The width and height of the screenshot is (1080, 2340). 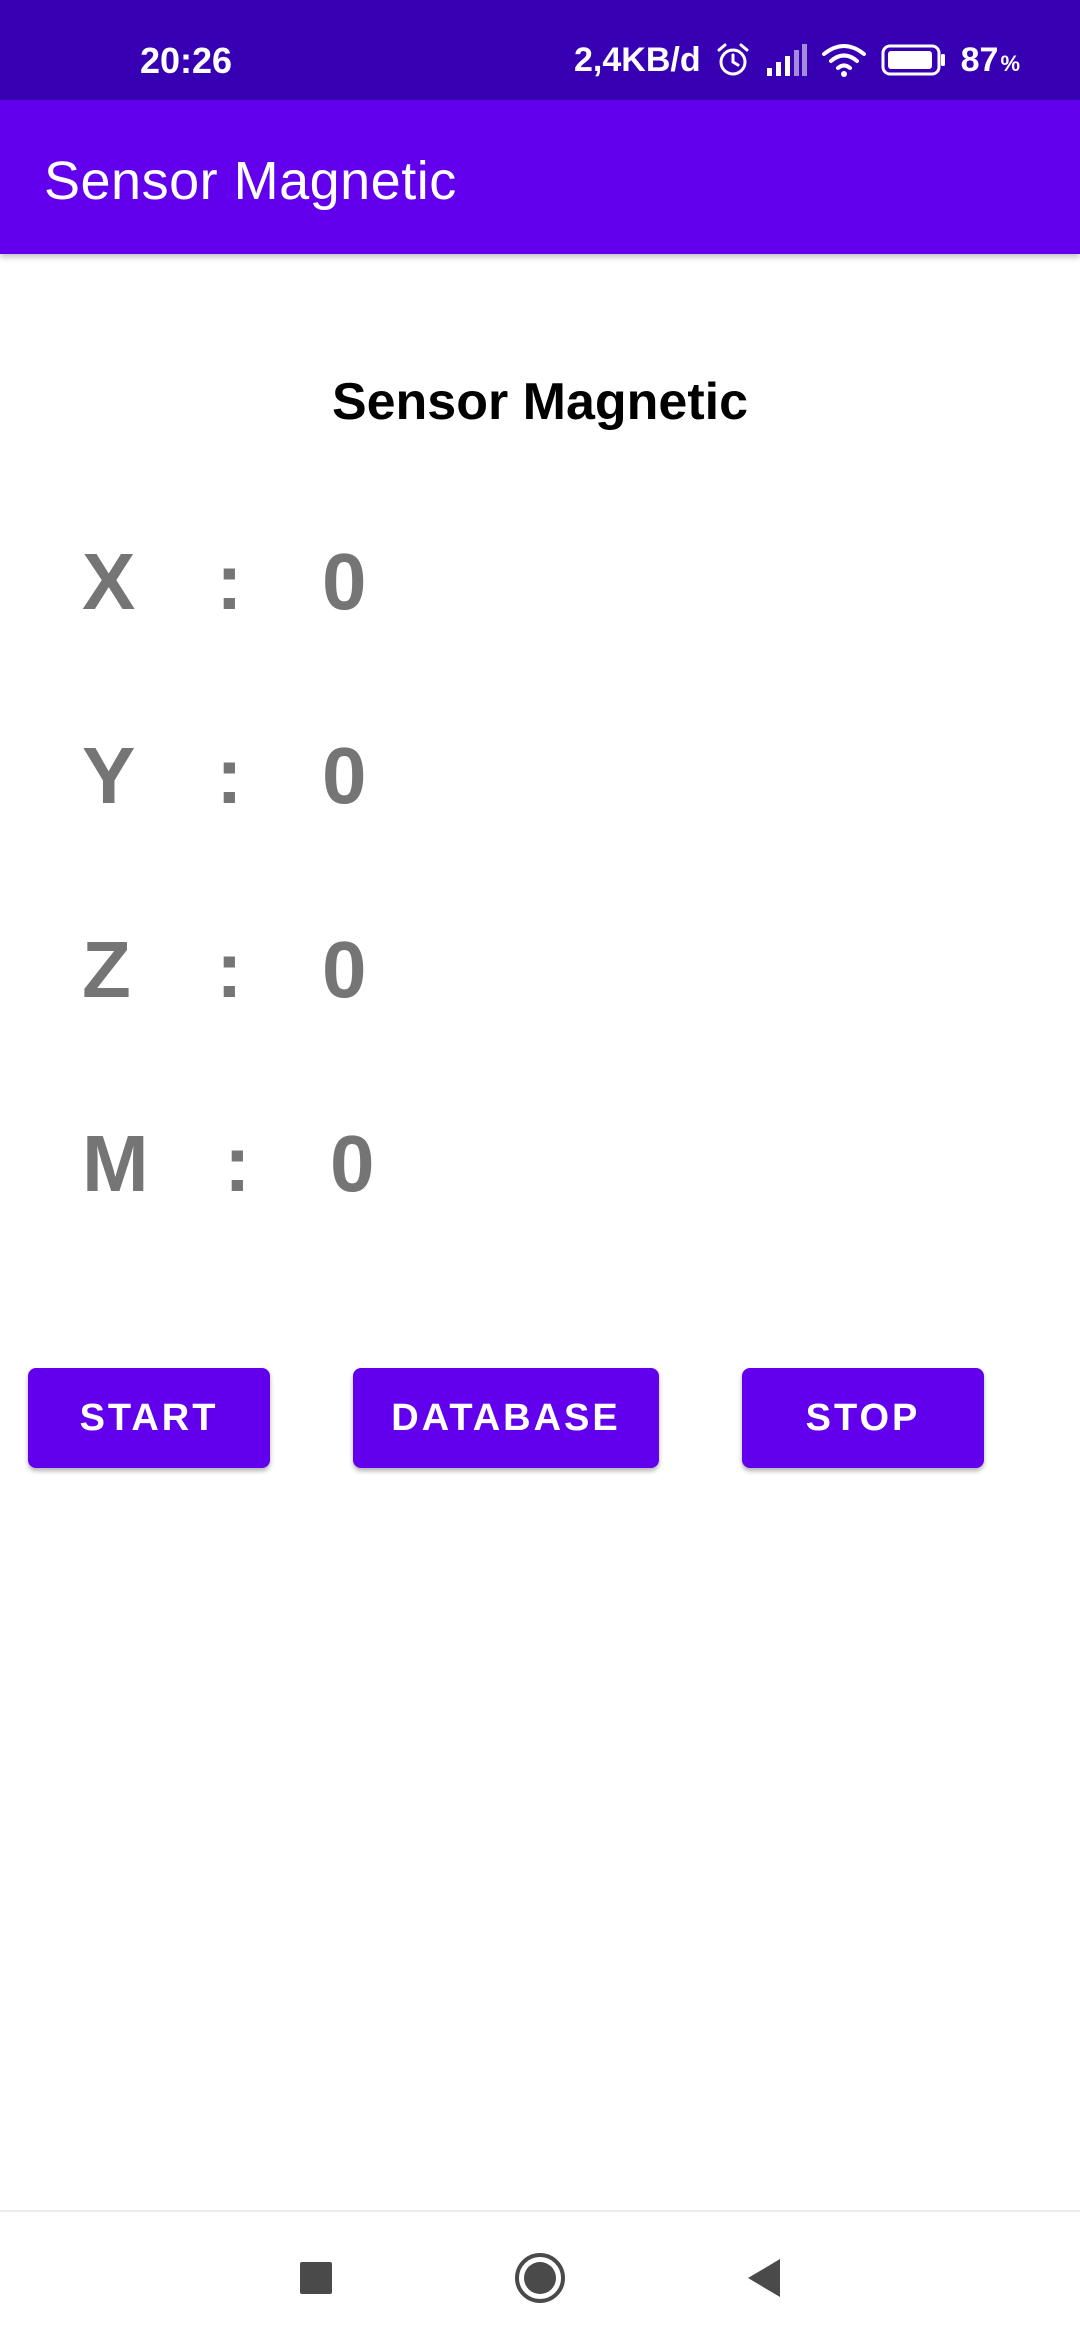 What do you see at coordinates (637, 59) in the screenshot?
I see `network-speed: 2,4KB/d` at bounding box center [637, 59].